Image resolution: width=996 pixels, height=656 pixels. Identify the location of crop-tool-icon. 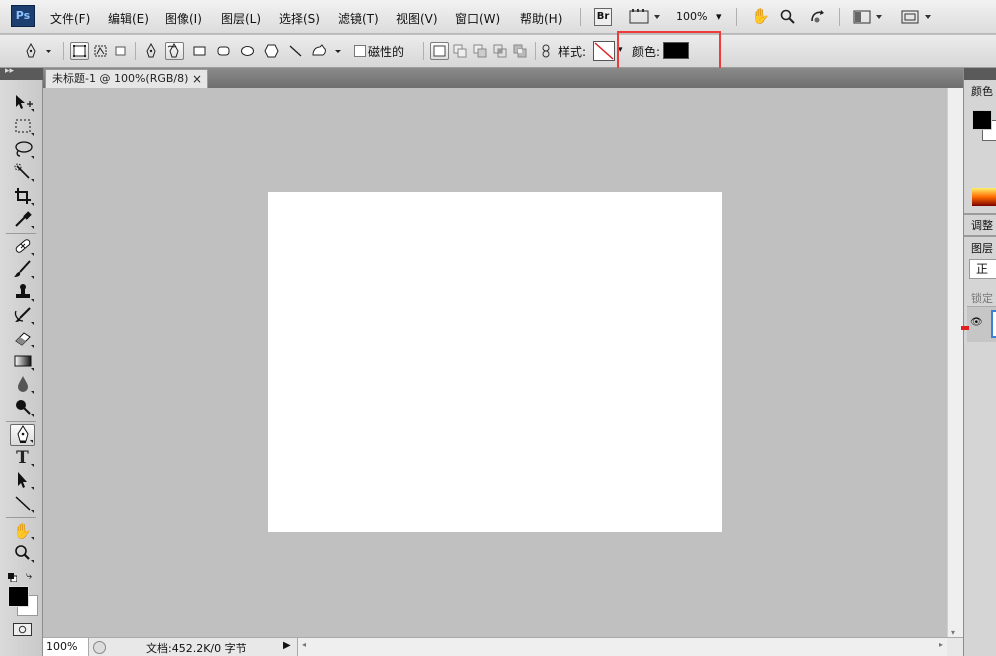
(22, 197).